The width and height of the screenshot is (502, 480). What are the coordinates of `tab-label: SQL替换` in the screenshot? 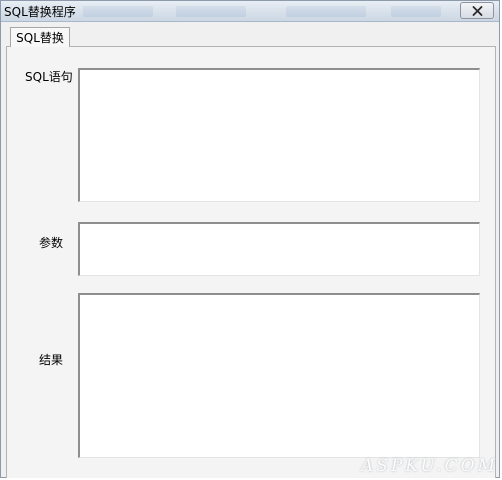 It's located at (40, 38).